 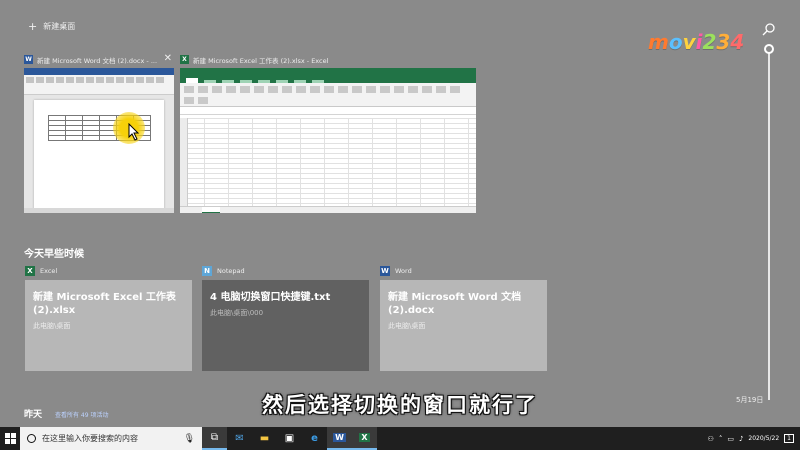 What do you see at coordinates (709, 42) in the screenshot?
I see `logo-letter: 2` at bounding box center [709, 42].